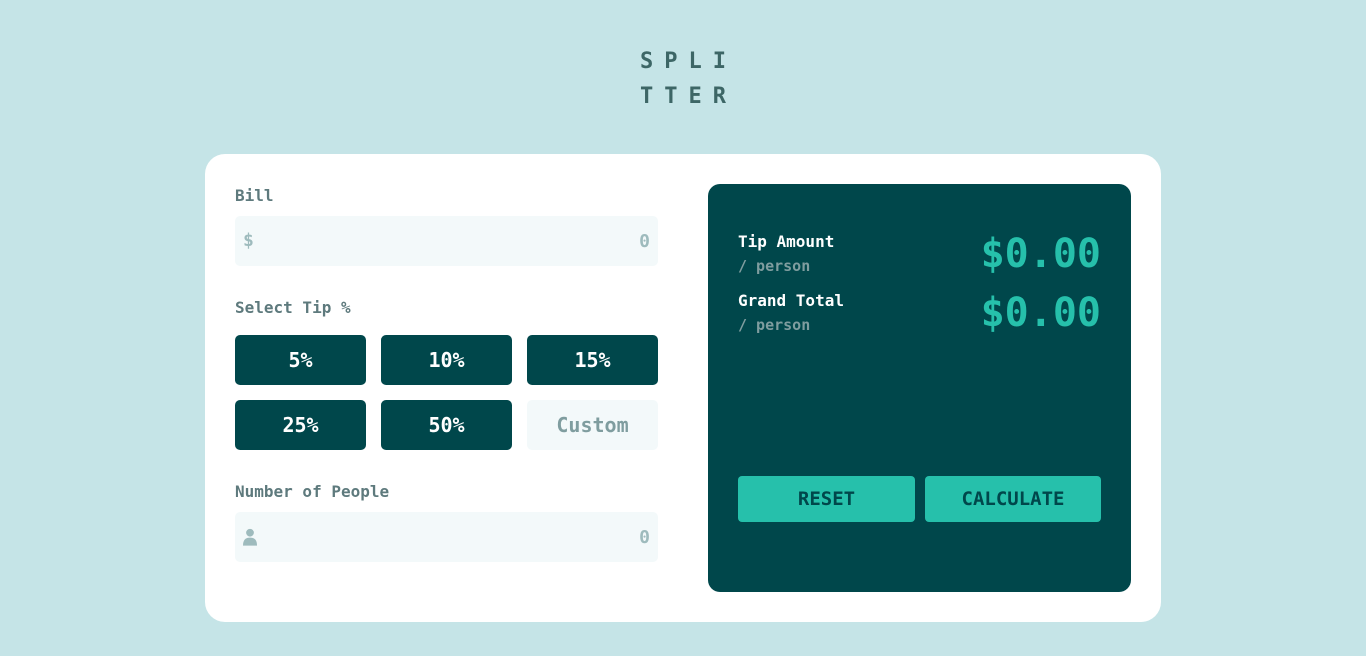  What do you see at coordinates (826, 499) in the screenshot?
I see `reset-button: RESET` at bounding box center [826, 499].